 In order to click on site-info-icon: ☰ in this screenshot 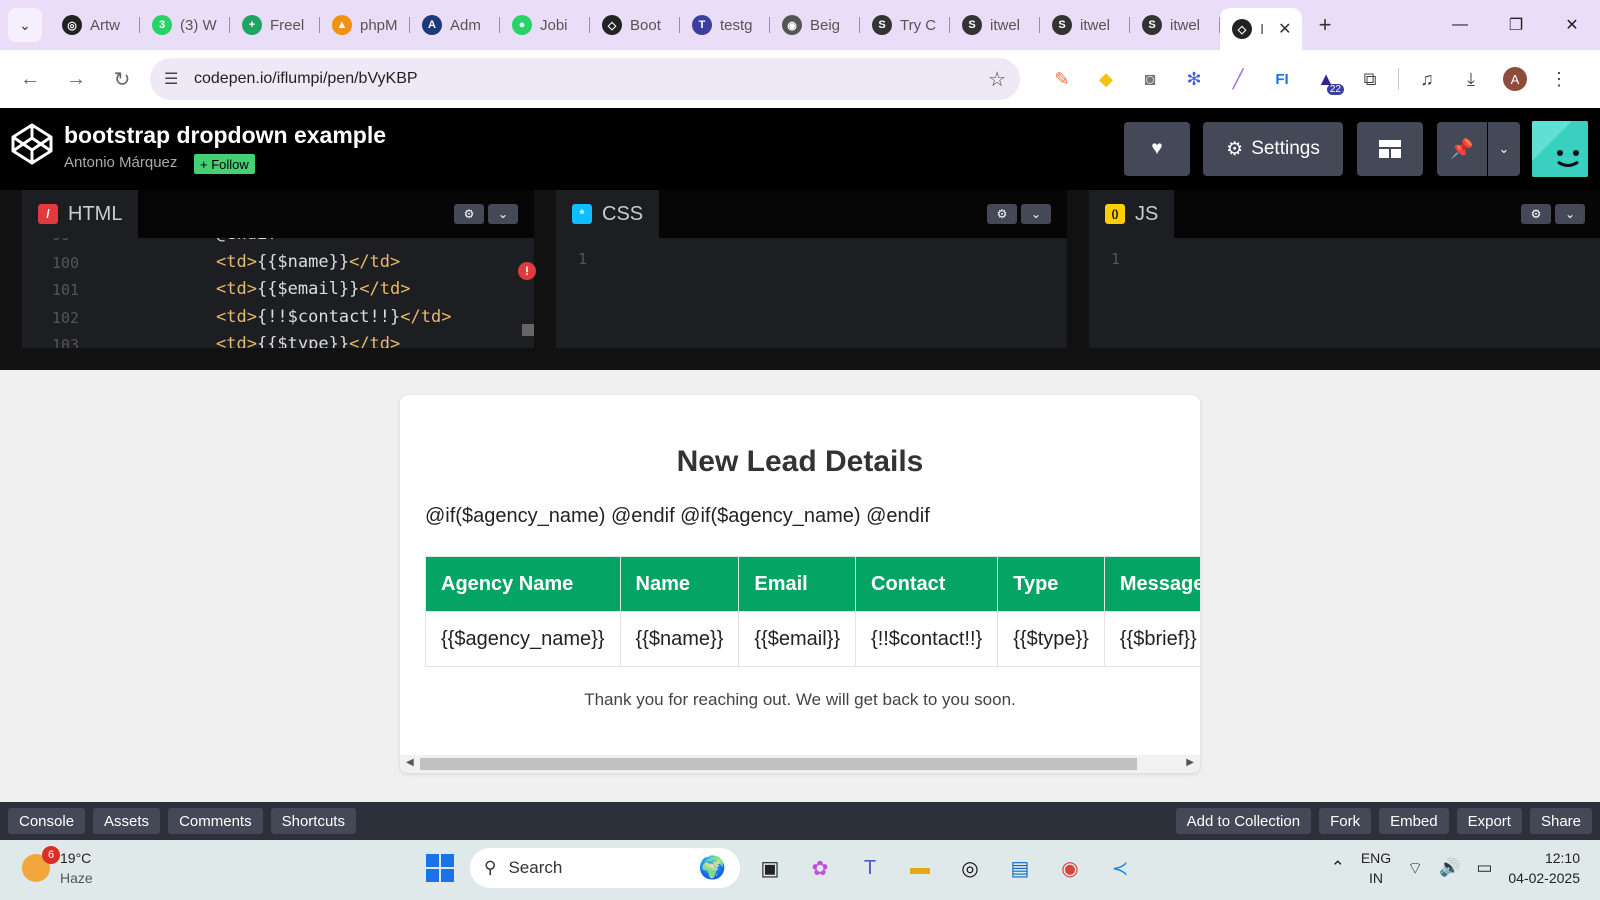, I will do `click(179, 79)`.